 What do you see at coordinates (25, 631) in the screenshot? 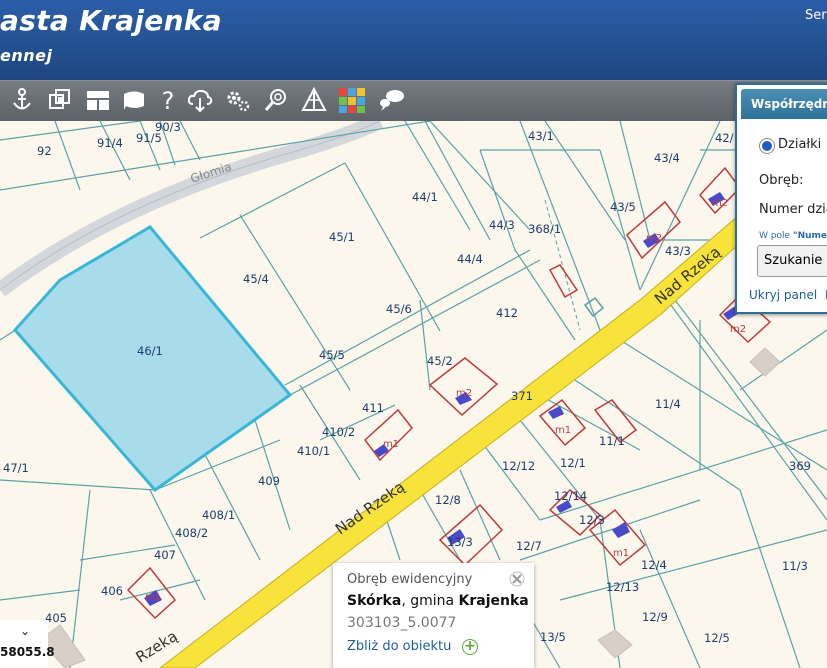
I see `chevron-down-icon: ⌄` at bounding box center [25, 631].